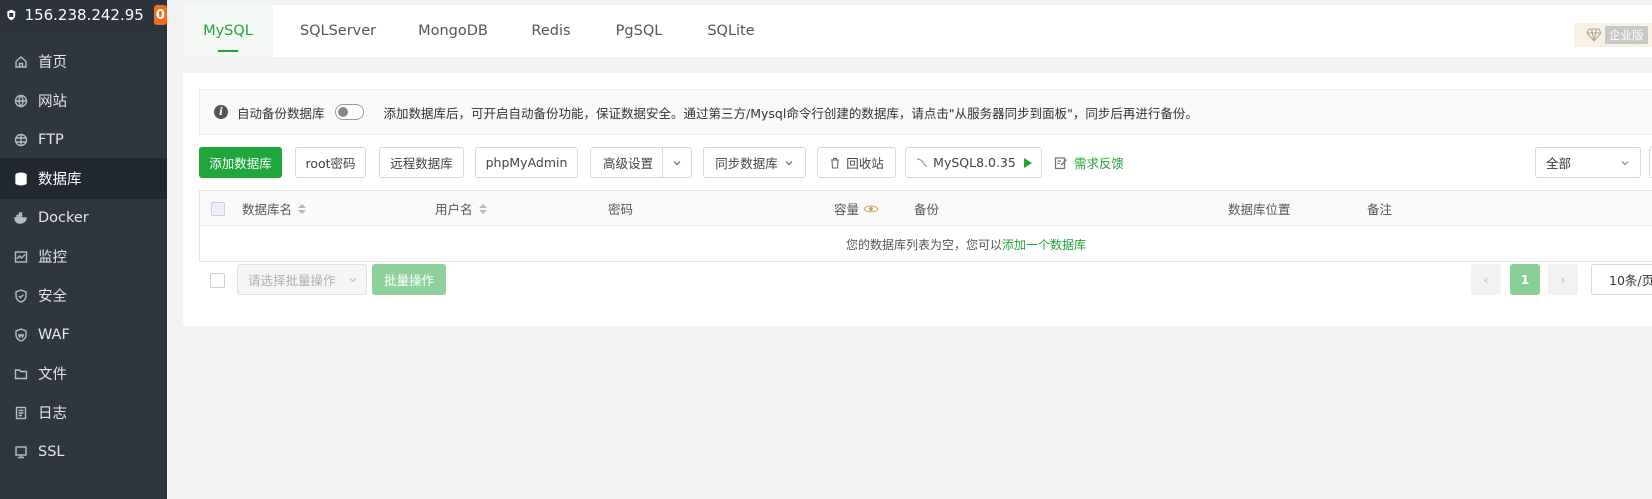  I want to click on play-icon, so click(1027, 162).